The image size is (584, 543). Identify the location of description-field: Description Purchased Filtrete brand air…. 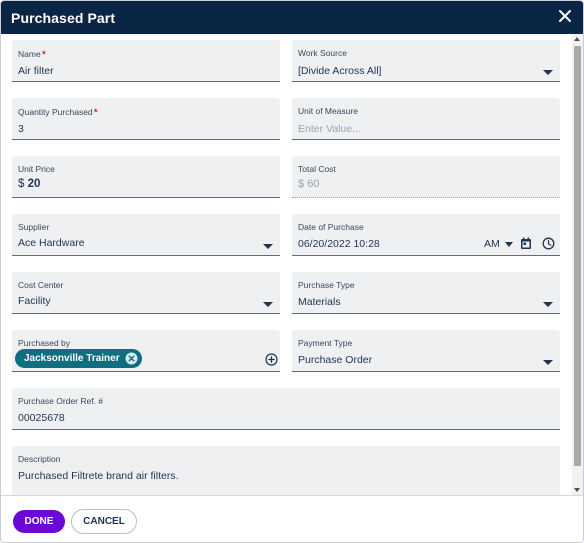
(286, 470).